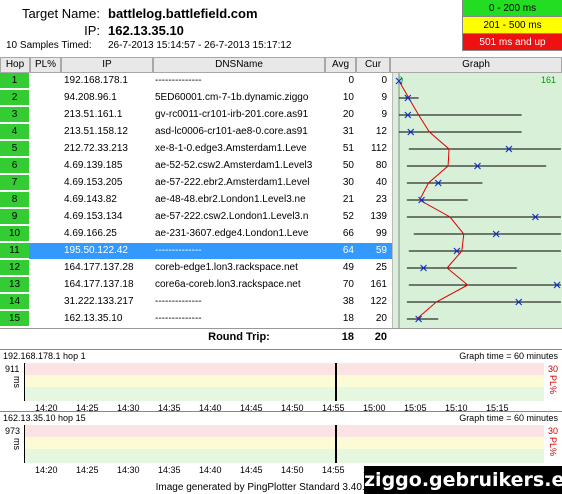 This screenshot has width=562, height=494. I want to click on time-tick: 14:20, so click(46, 470).